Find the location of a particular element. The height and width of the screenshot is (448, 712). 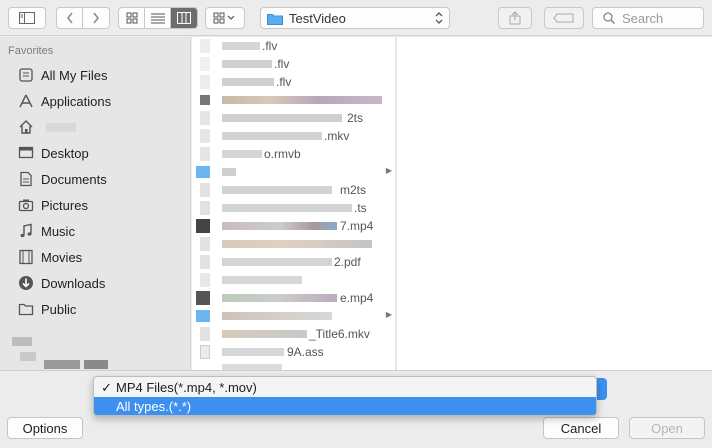

file-name: m2ts is located at coordinates (353, 190).